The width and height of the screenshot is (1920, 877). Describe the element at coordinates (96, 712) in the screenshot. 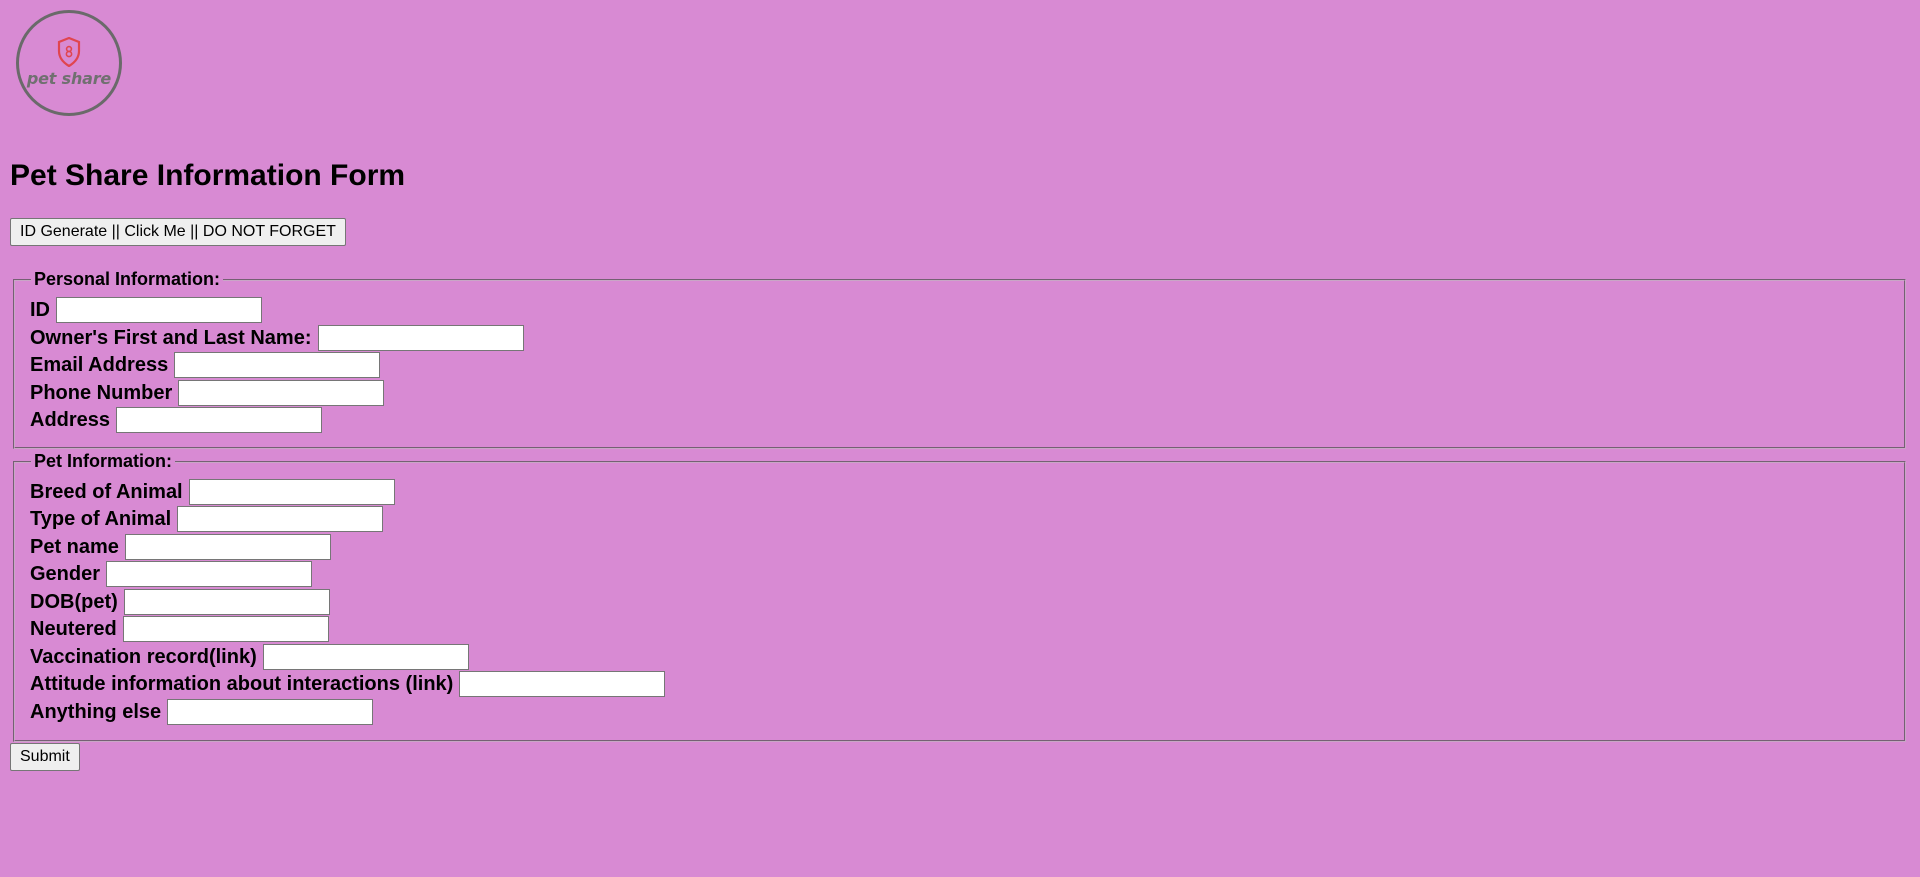

I see `anything-else-label: Anything else` at that location.